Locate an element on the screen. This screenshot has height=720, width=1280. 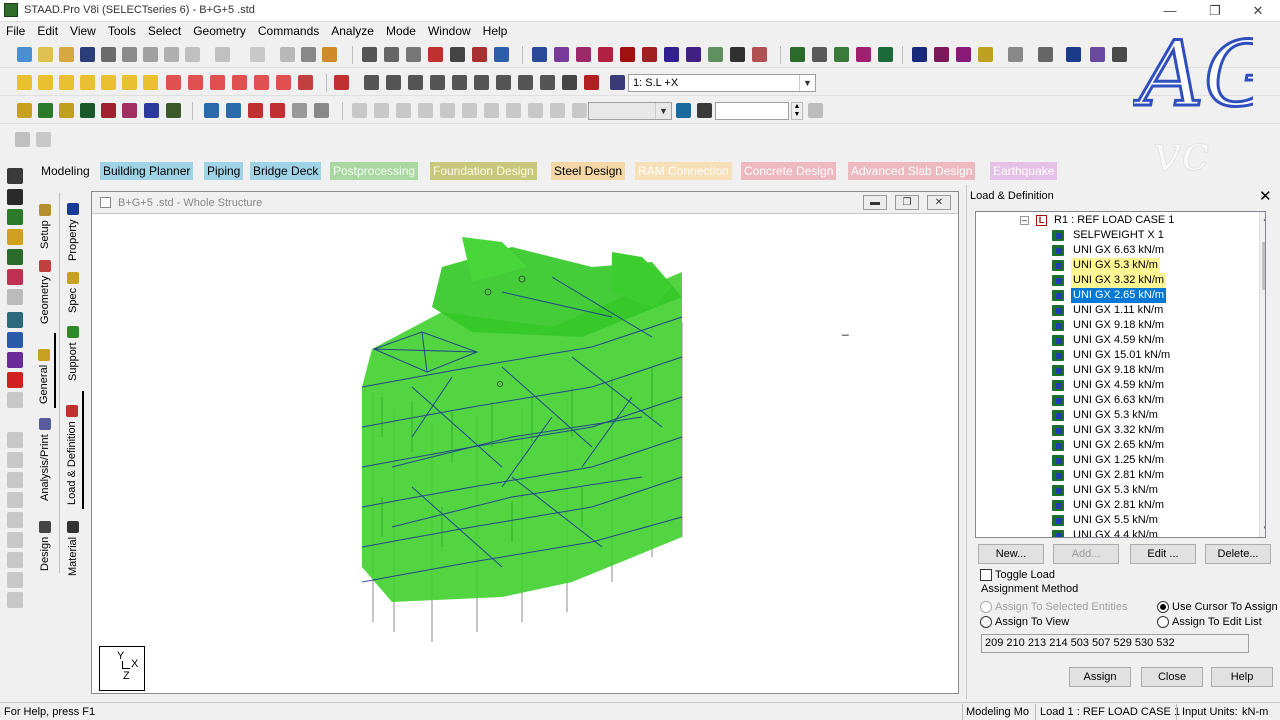
load-tree-item: SELFWEIGHT X 1 is located at coordinates (1116, 235).